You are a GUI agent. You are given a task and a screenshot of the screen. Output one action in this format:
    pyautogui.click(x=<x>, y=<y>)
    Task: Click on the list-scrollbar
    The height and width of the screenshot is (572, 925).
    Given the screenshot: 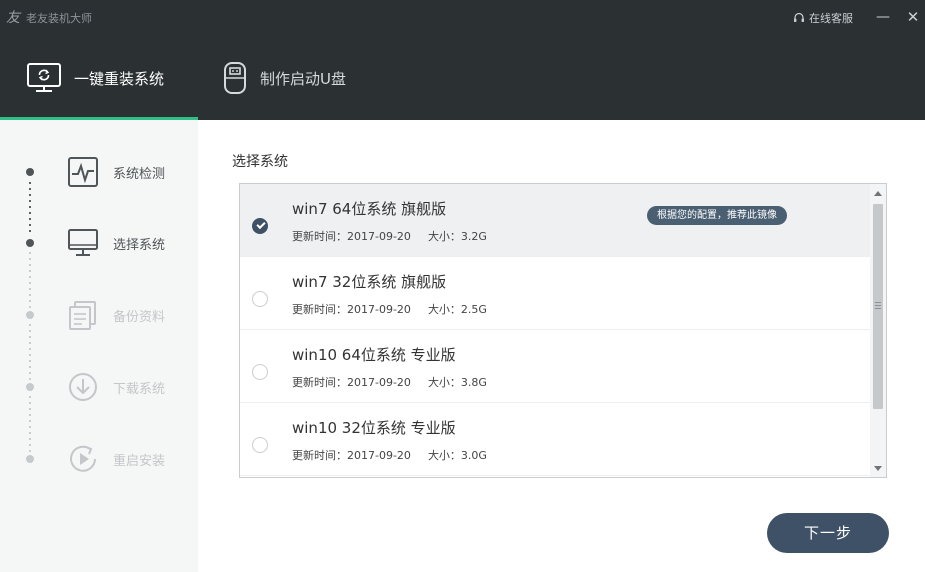 What is the action you would take?
    pyautogui.click(x=878, y=330)
    